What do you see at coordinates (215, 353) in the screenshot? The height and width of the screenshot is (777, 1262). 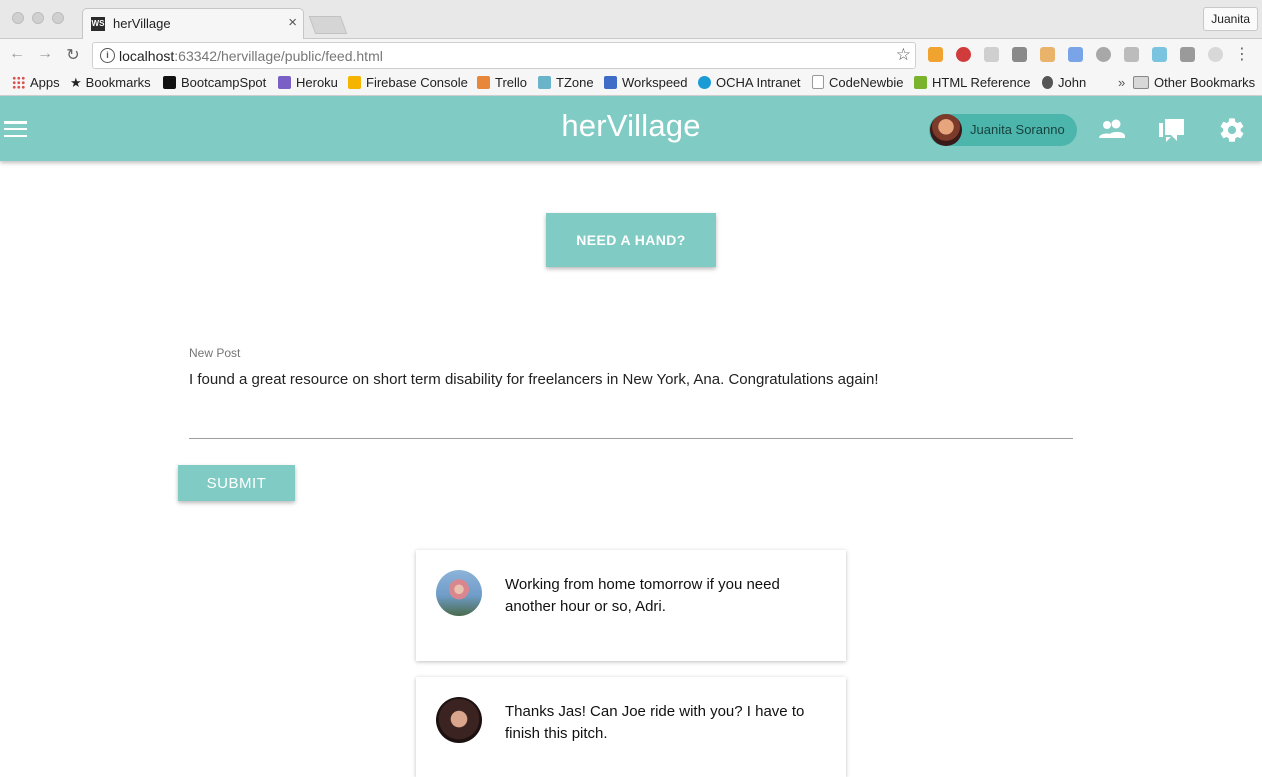 I see `new-post-label: New Post` at bounding box center [215, 353].